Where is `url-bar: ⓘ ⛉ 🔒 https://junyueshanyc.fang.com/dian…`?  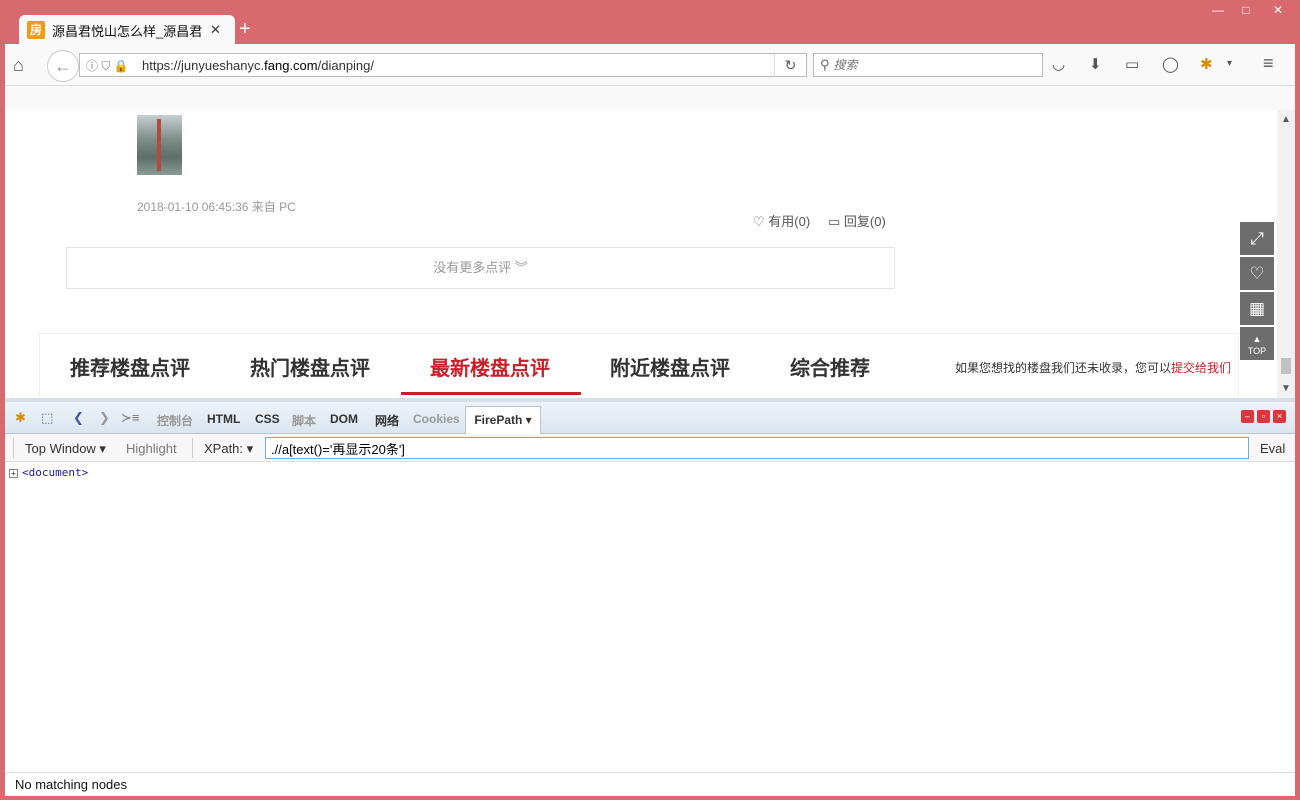
url-bar: ⓘ ⛉ 🔒 https://junyueshanyc.fang.com/dian… is located at coordinates (443, 65).